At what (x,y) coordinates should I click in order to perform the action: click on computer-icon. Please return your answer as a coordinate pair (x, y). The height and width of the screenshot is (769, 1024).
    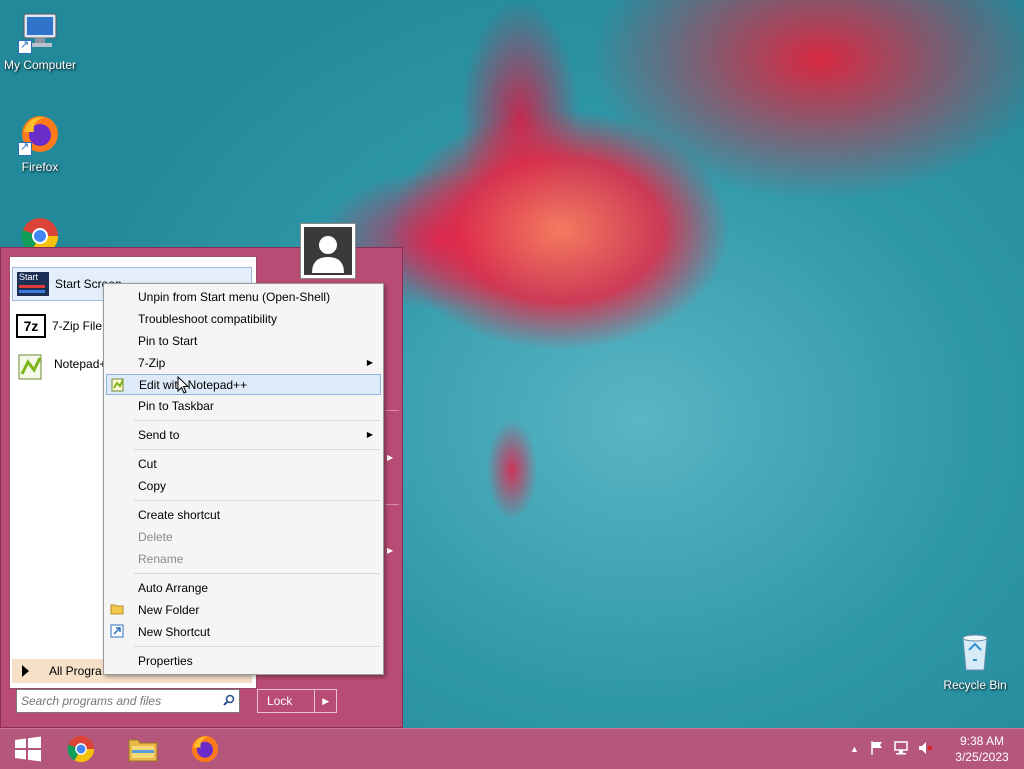
    Looking at the image, I should click on (40, 32).